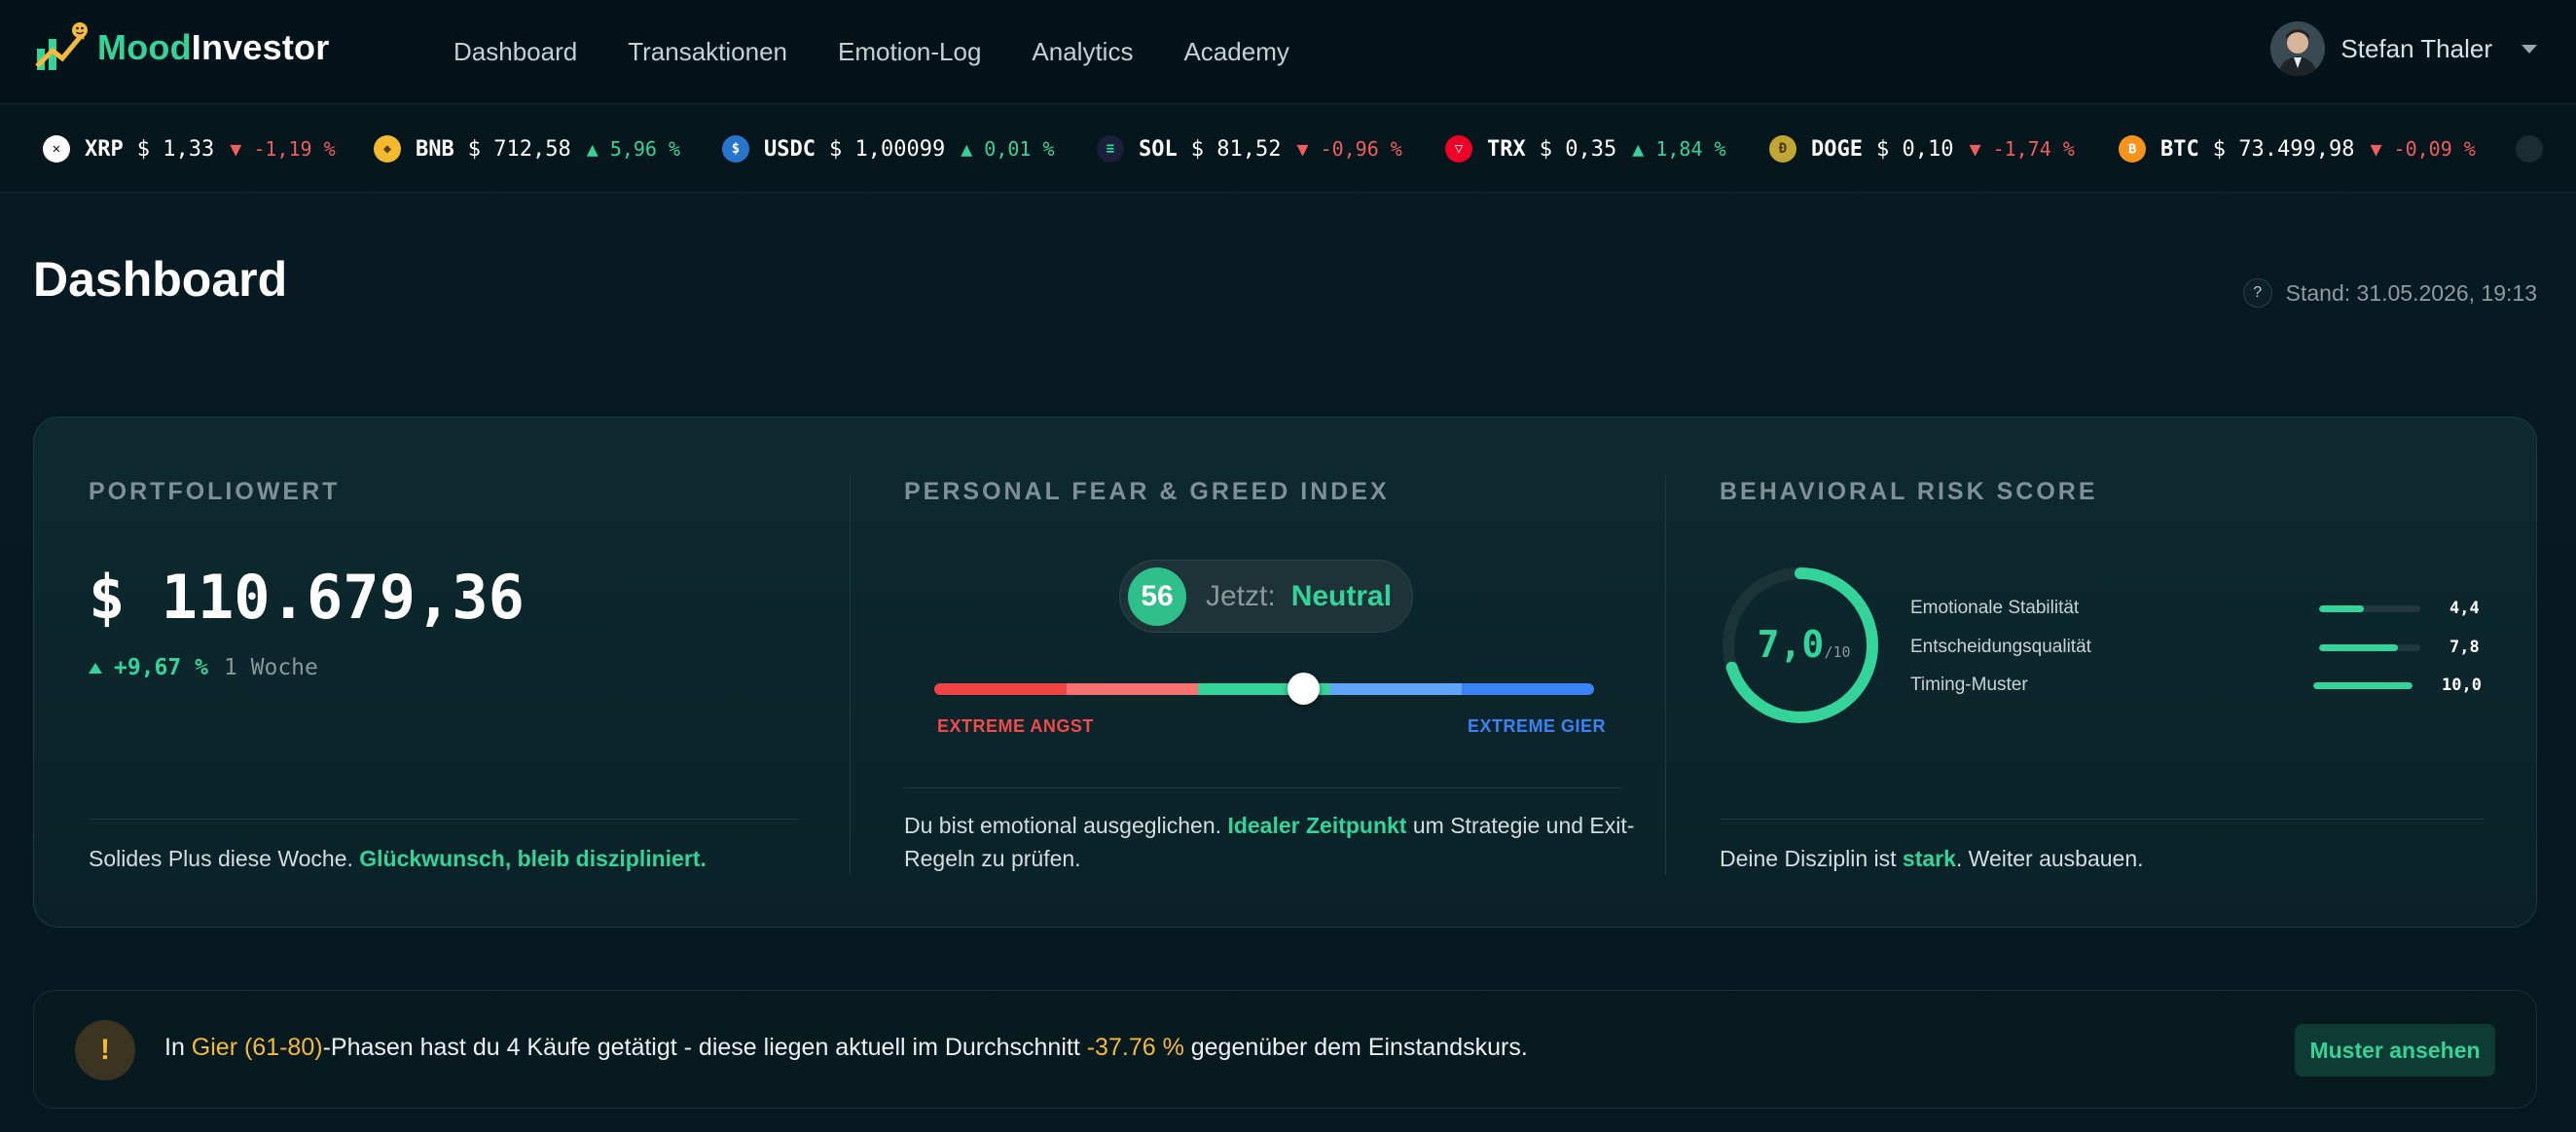 Image resolution: width=2576 pixels, height=1132 pixels. I want to click on scale-segment-fear, so click(1132, 689).